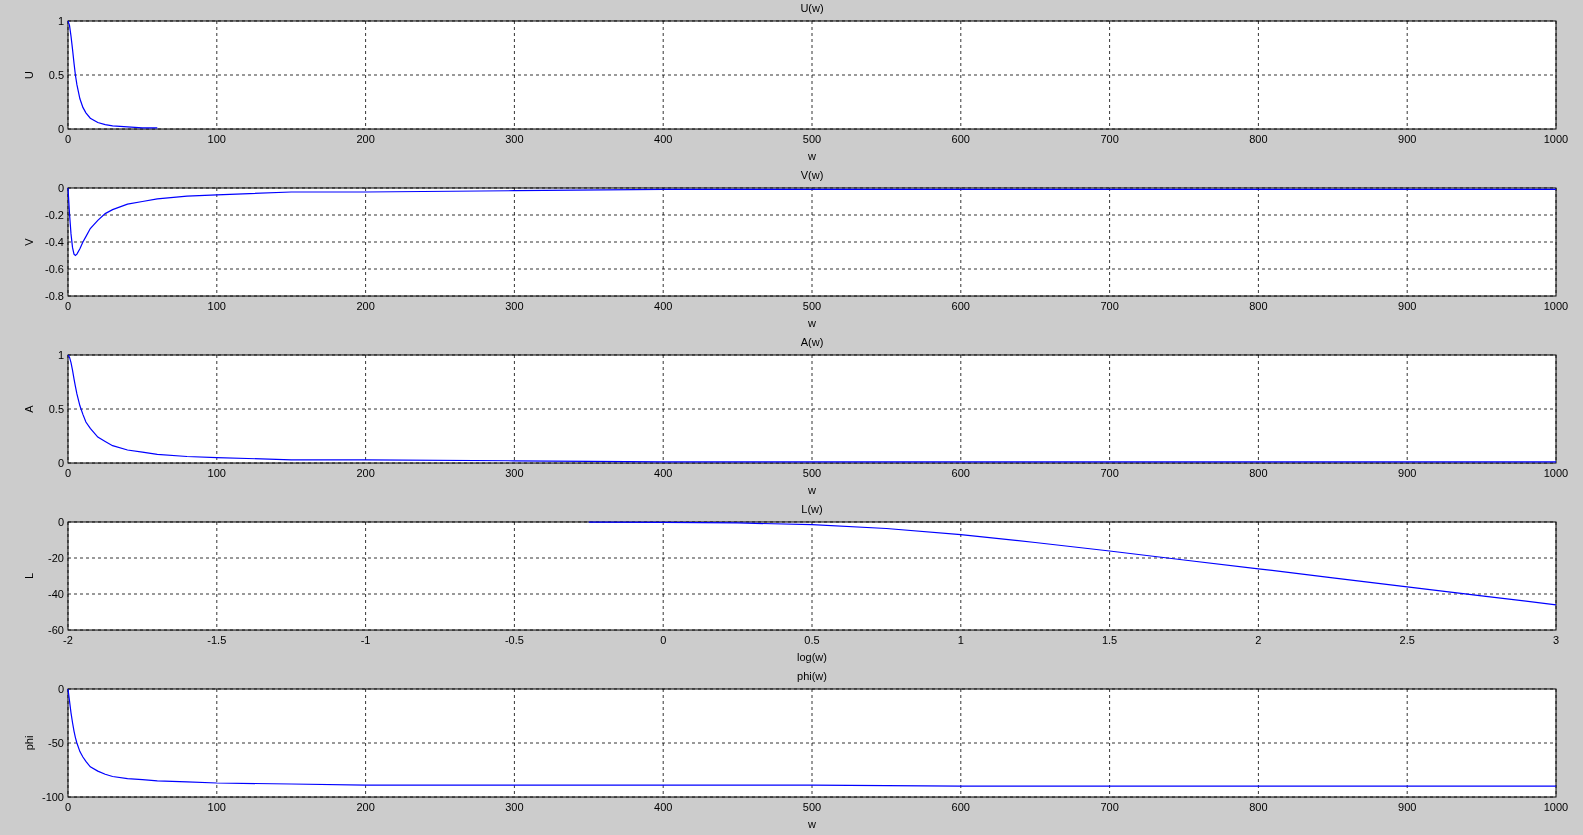 The width and height of the screenshot is (1583, 835). Describe the element at coordinates (68, 640) in the screenshot. I see `tick-label: -2` at that location.